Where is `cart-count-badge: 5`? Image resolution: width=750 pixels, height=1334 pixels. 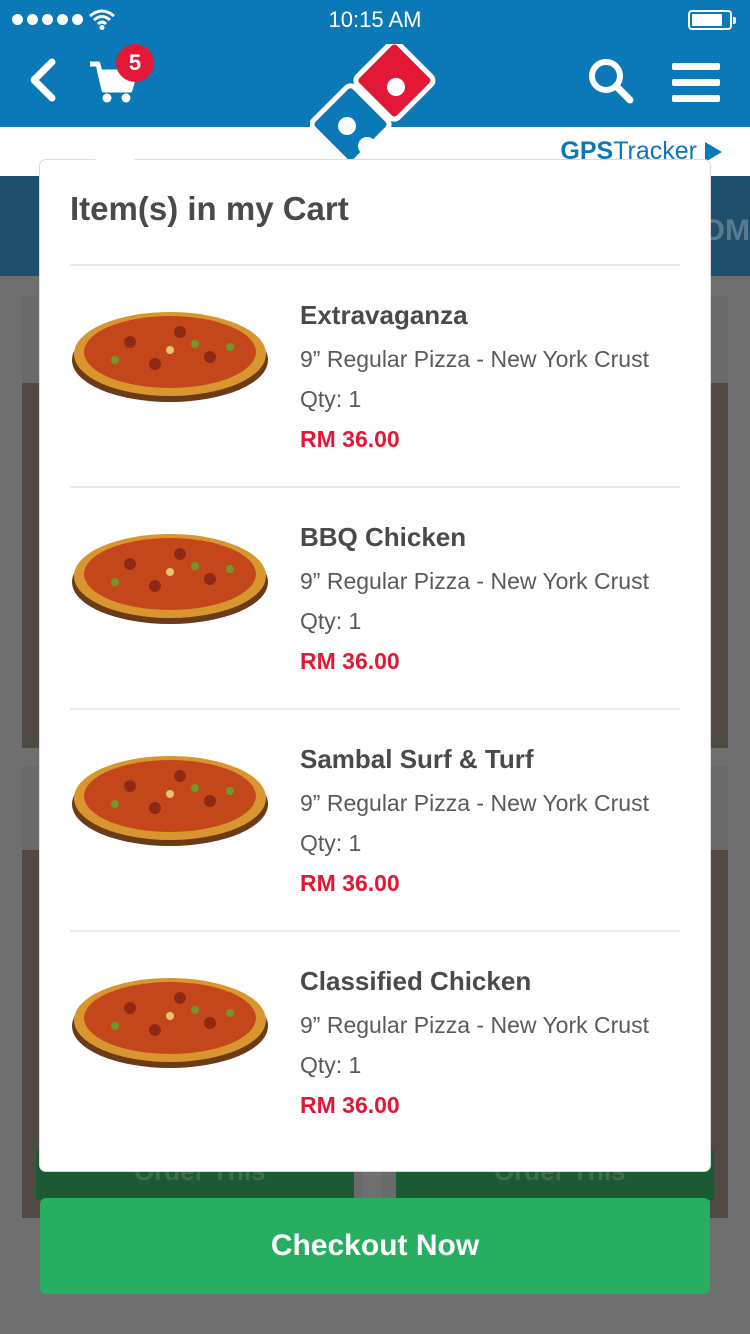 cart-count-badge: 5 is located at coordinates (135, 63).